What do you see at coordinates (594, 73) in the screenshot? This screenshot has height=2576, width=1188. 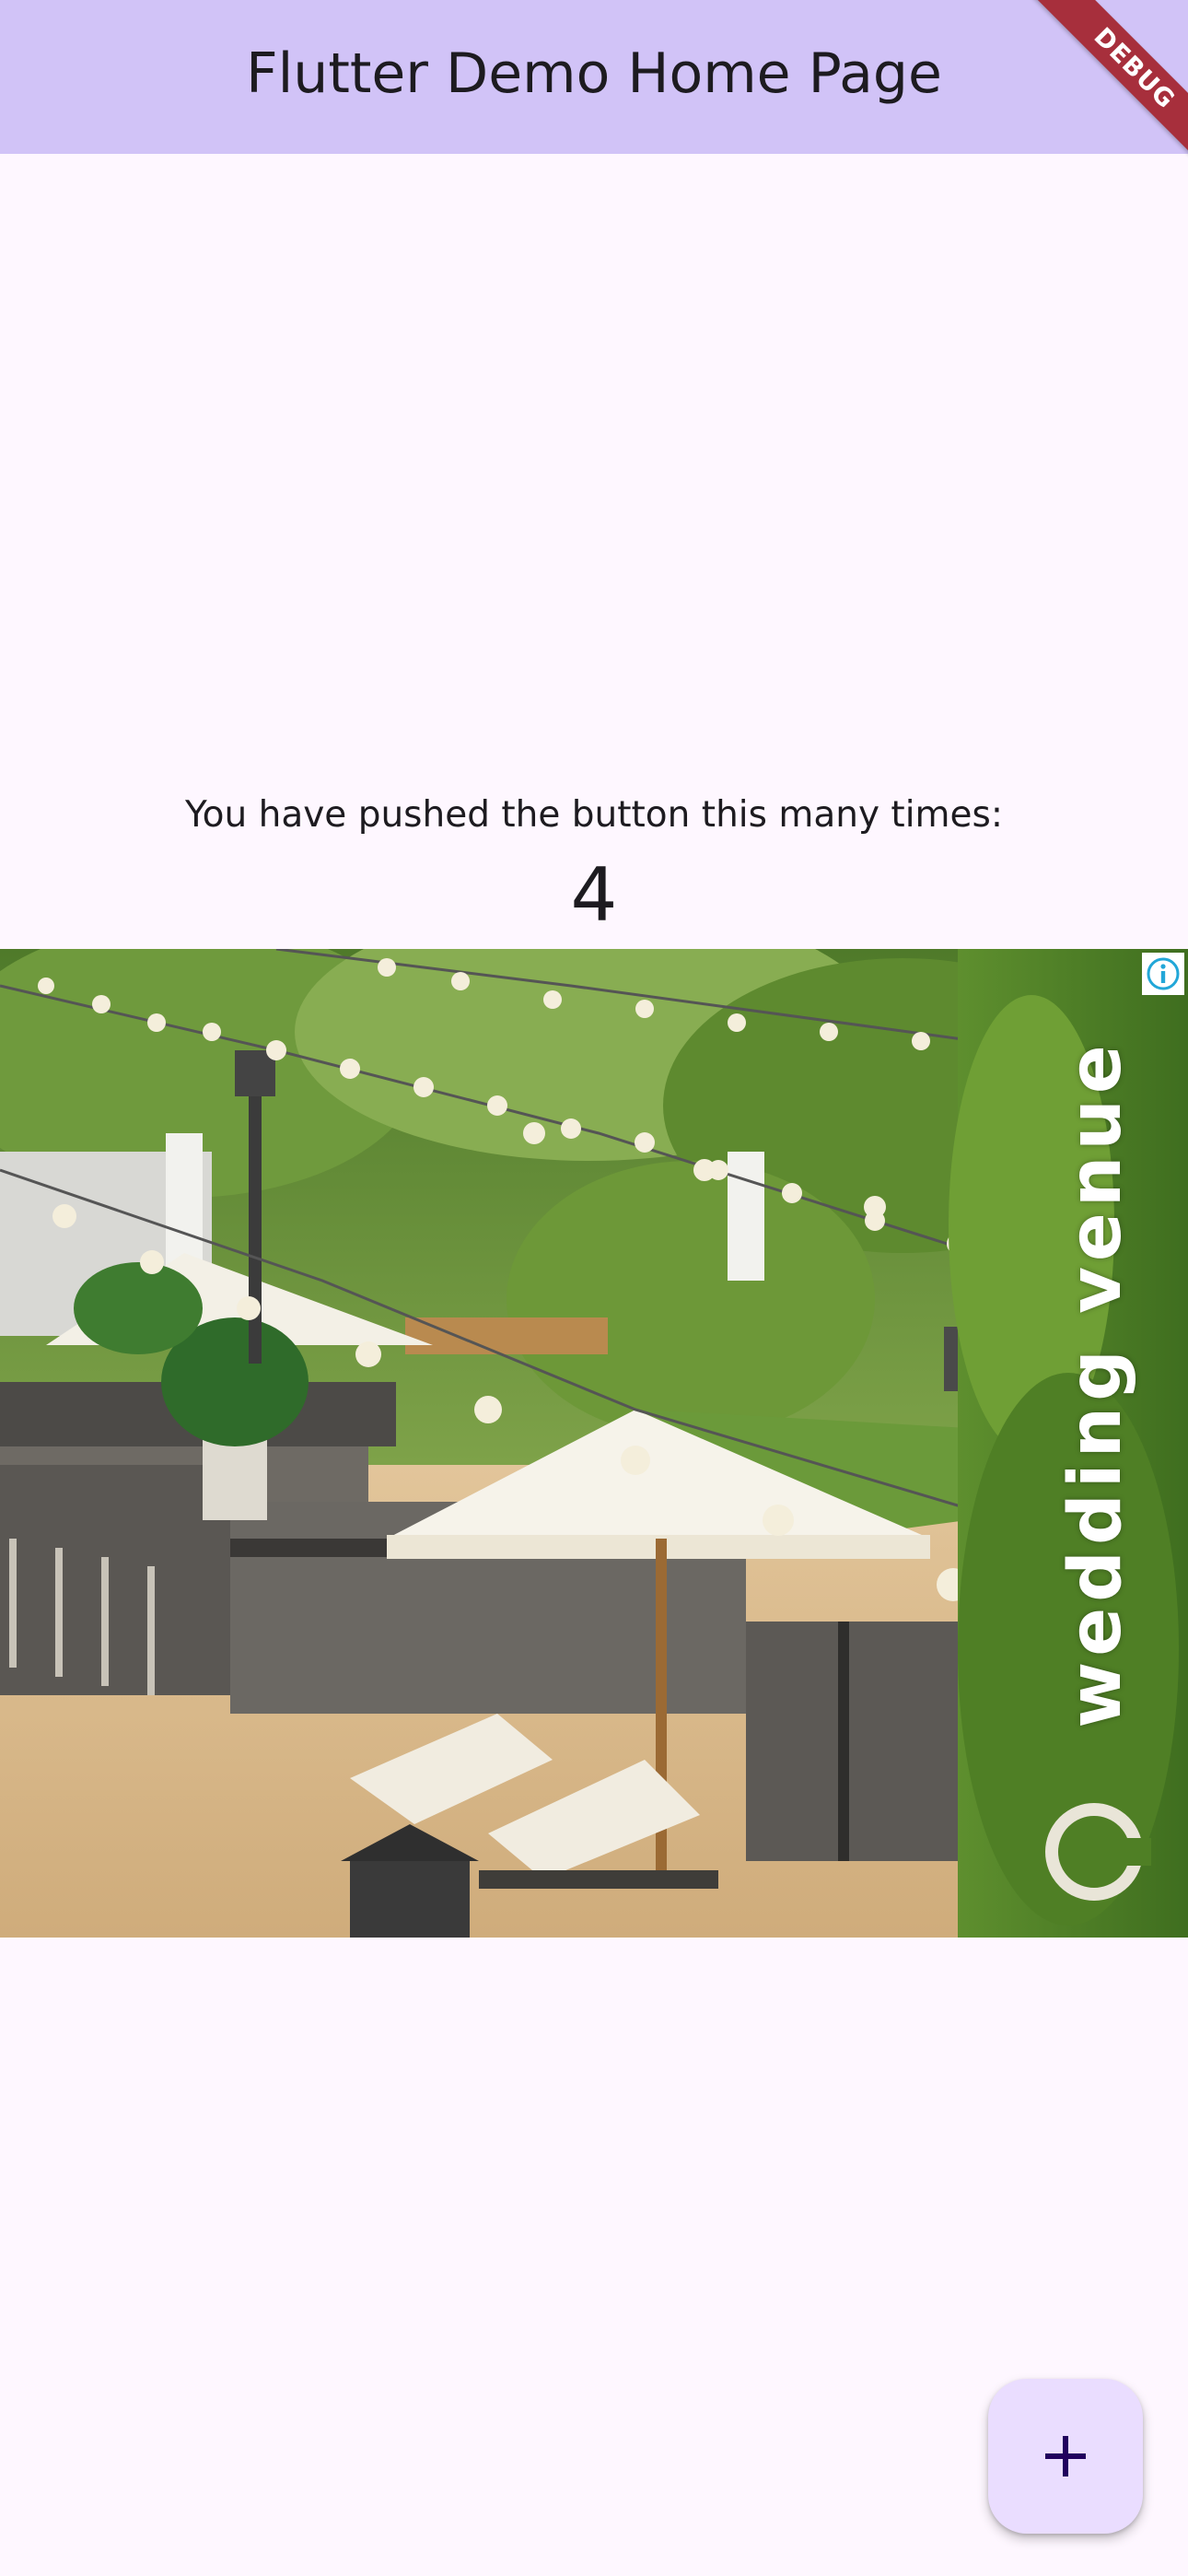 I see `page-title: Flutter Demo Home Page` at bounding box center [594, 73].